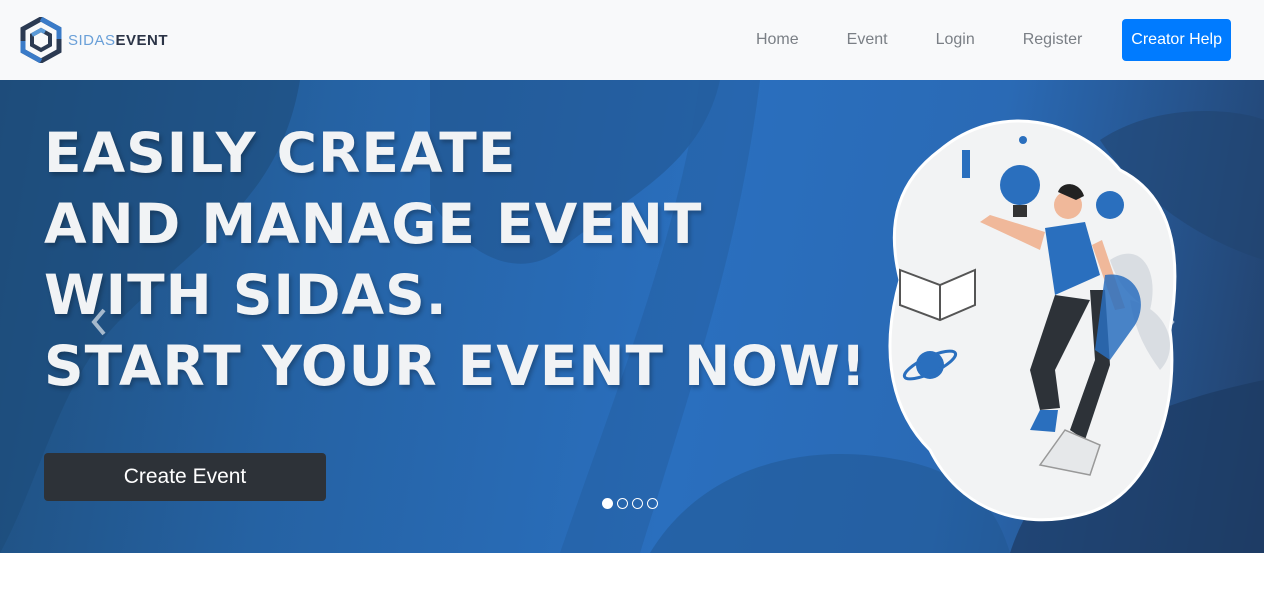  Describe the element at coordinates (867, 40) in the screenshot. I see `nav-event-link: Event` at that location.